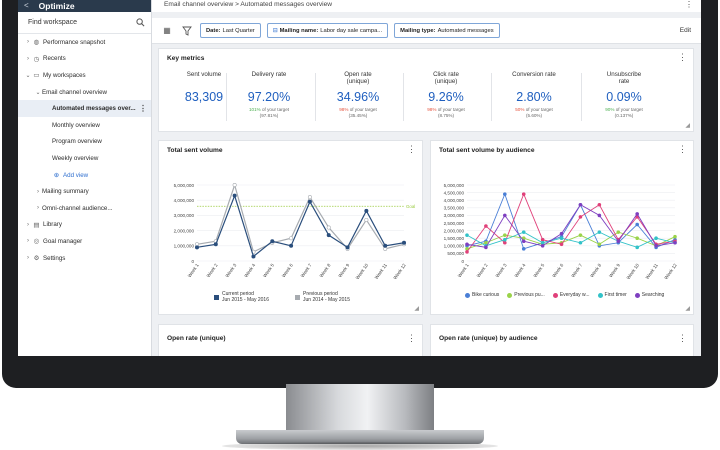 The image size is (720, 450). Describe the element at coordinates (140, 22) in the screenshot. I see `search-icon` at that location.